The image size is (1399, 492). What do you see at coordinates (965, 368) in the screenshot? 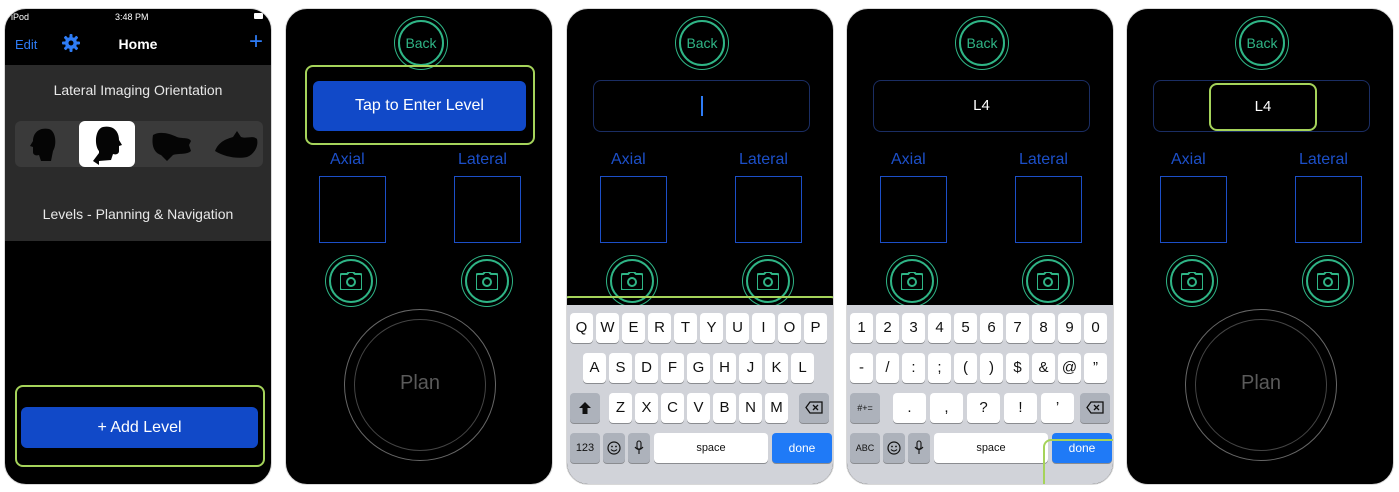
I see `key: (` at bounding box center [965, 368].